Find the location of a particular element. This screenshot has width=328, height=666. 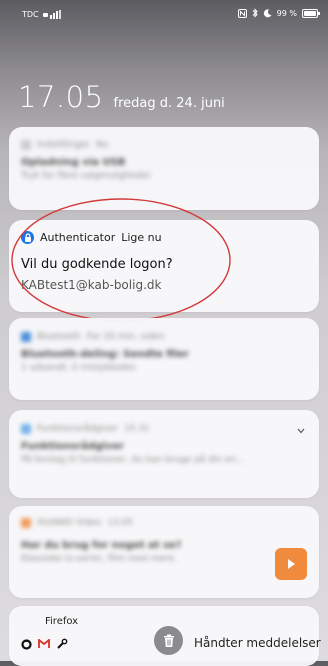

bluetooth-icon is located at coordinates (255, 13).